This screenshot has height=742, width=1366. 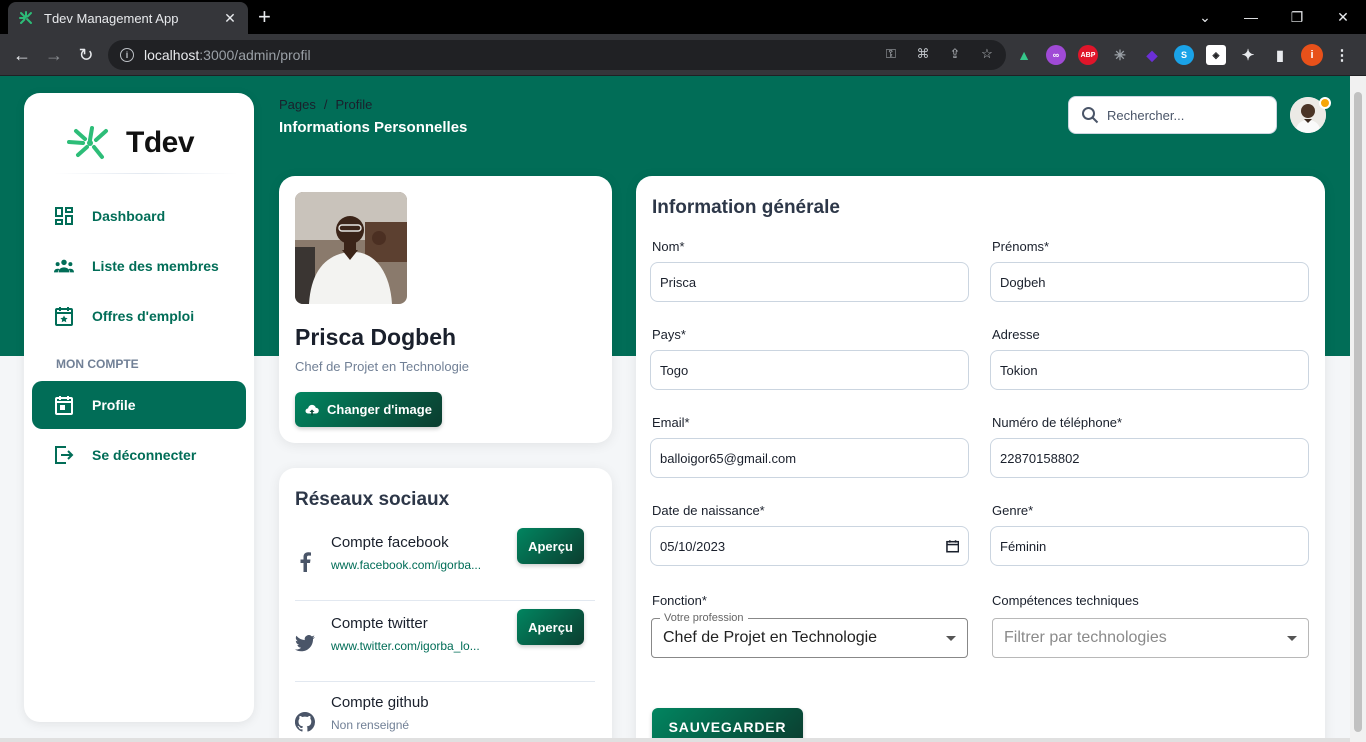 I want to click on sidebar-item-members: Liste des membres, so click(x=139, y=266).